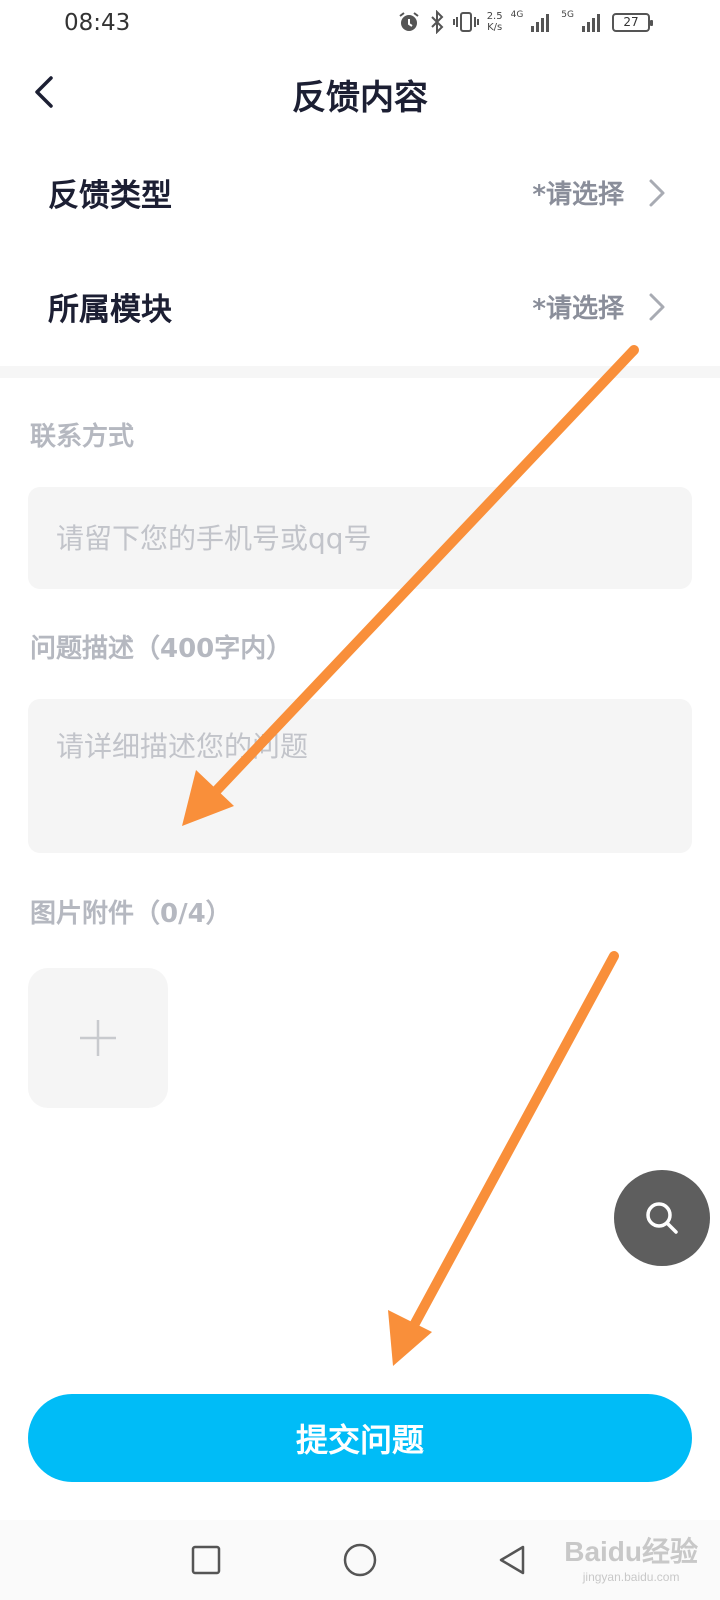 The width and height of the screenshot is (720, 1600). I want to click on home-button, so click(360, 1560).